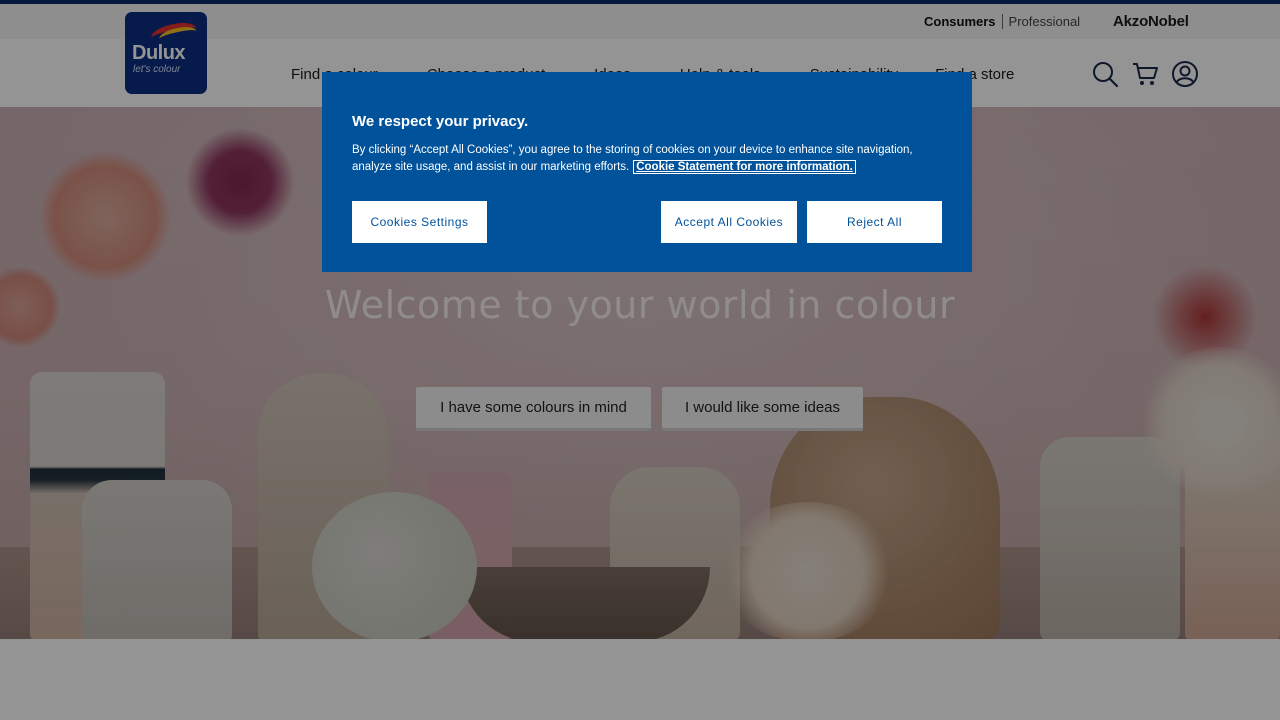 Image resolution: width=1280 pixels, height=720 pixels. What do you see at coordinates (419, 222) in the screenshot?
I see `cookies-settings-button: Cookies Settings` at bounding box center [419, 222].